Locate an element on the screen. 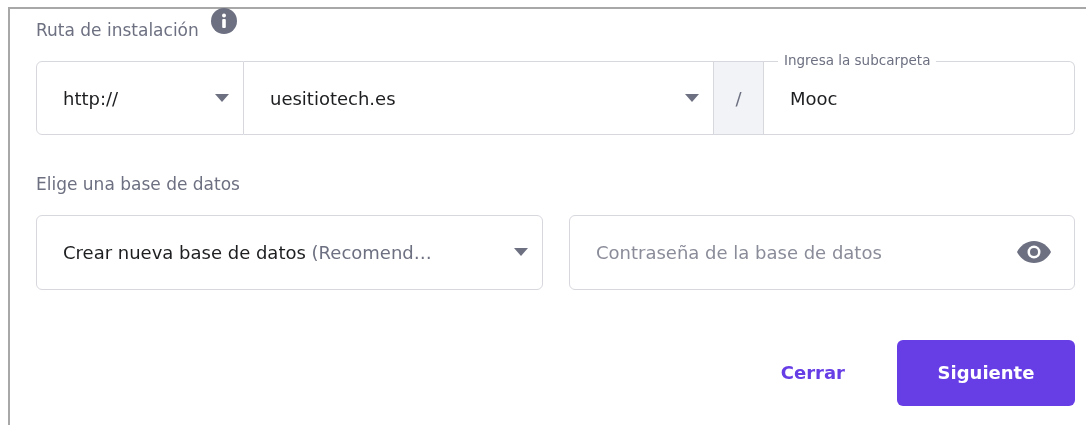  eye-icon is located at coordinates (1034, 251).